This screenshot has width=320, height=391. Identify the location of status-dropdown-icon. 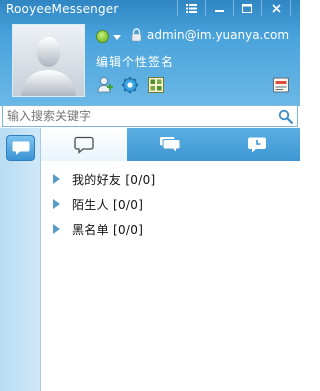
(117, 37).